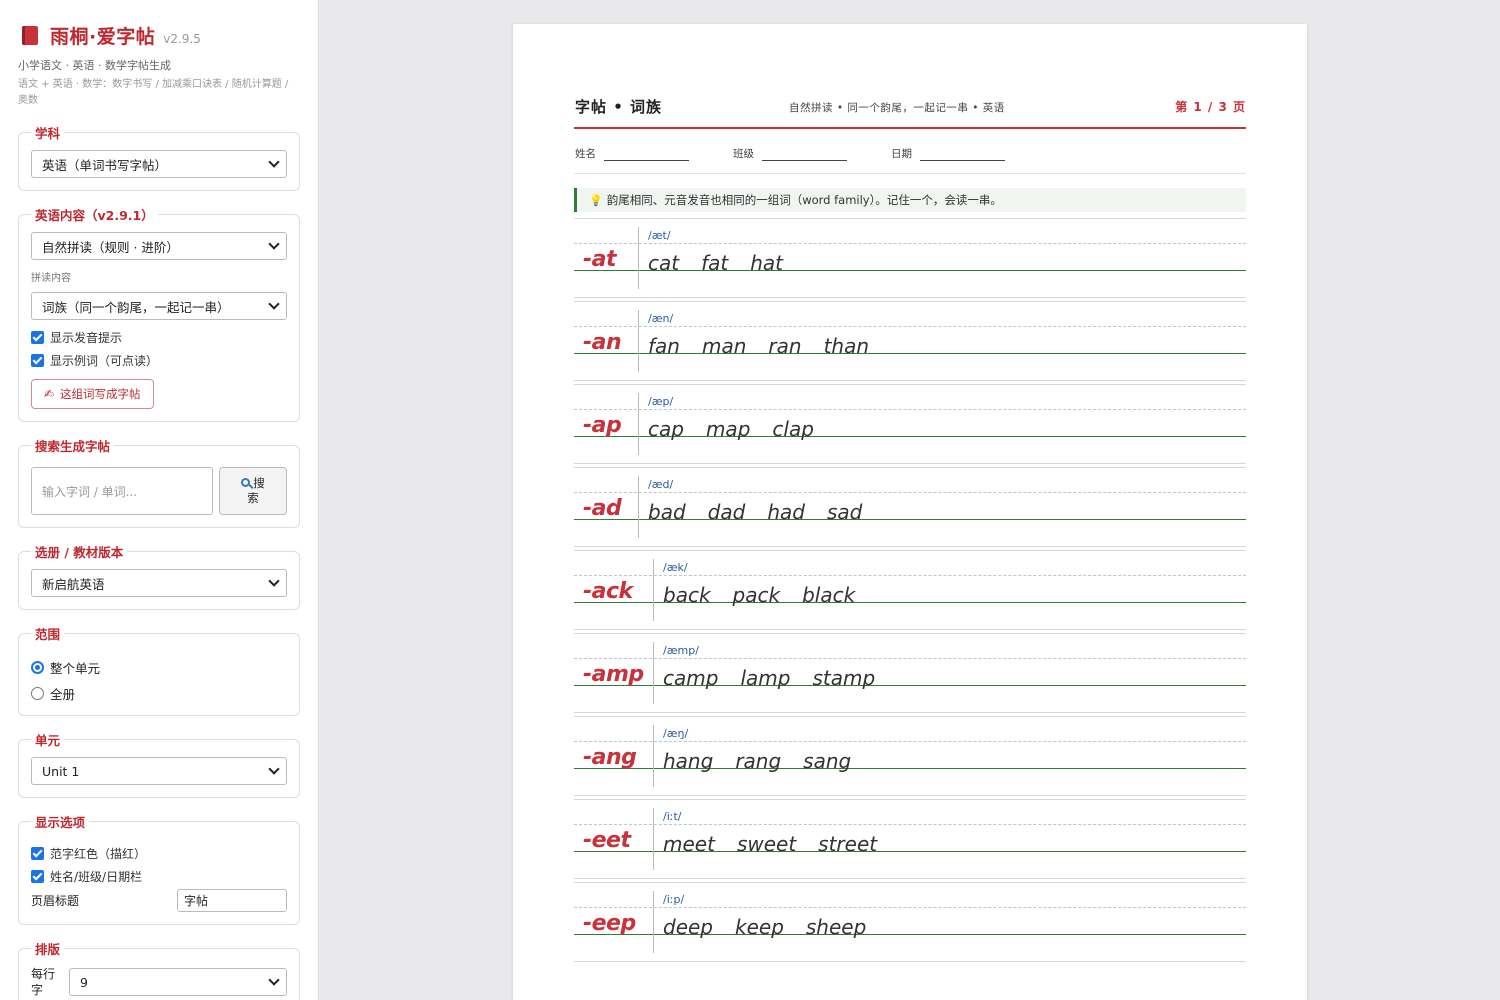  What do you see at coordinates (159, 693) in the screenshot?
I see `range-option-book: 全册` at bounding box center [159, 693].